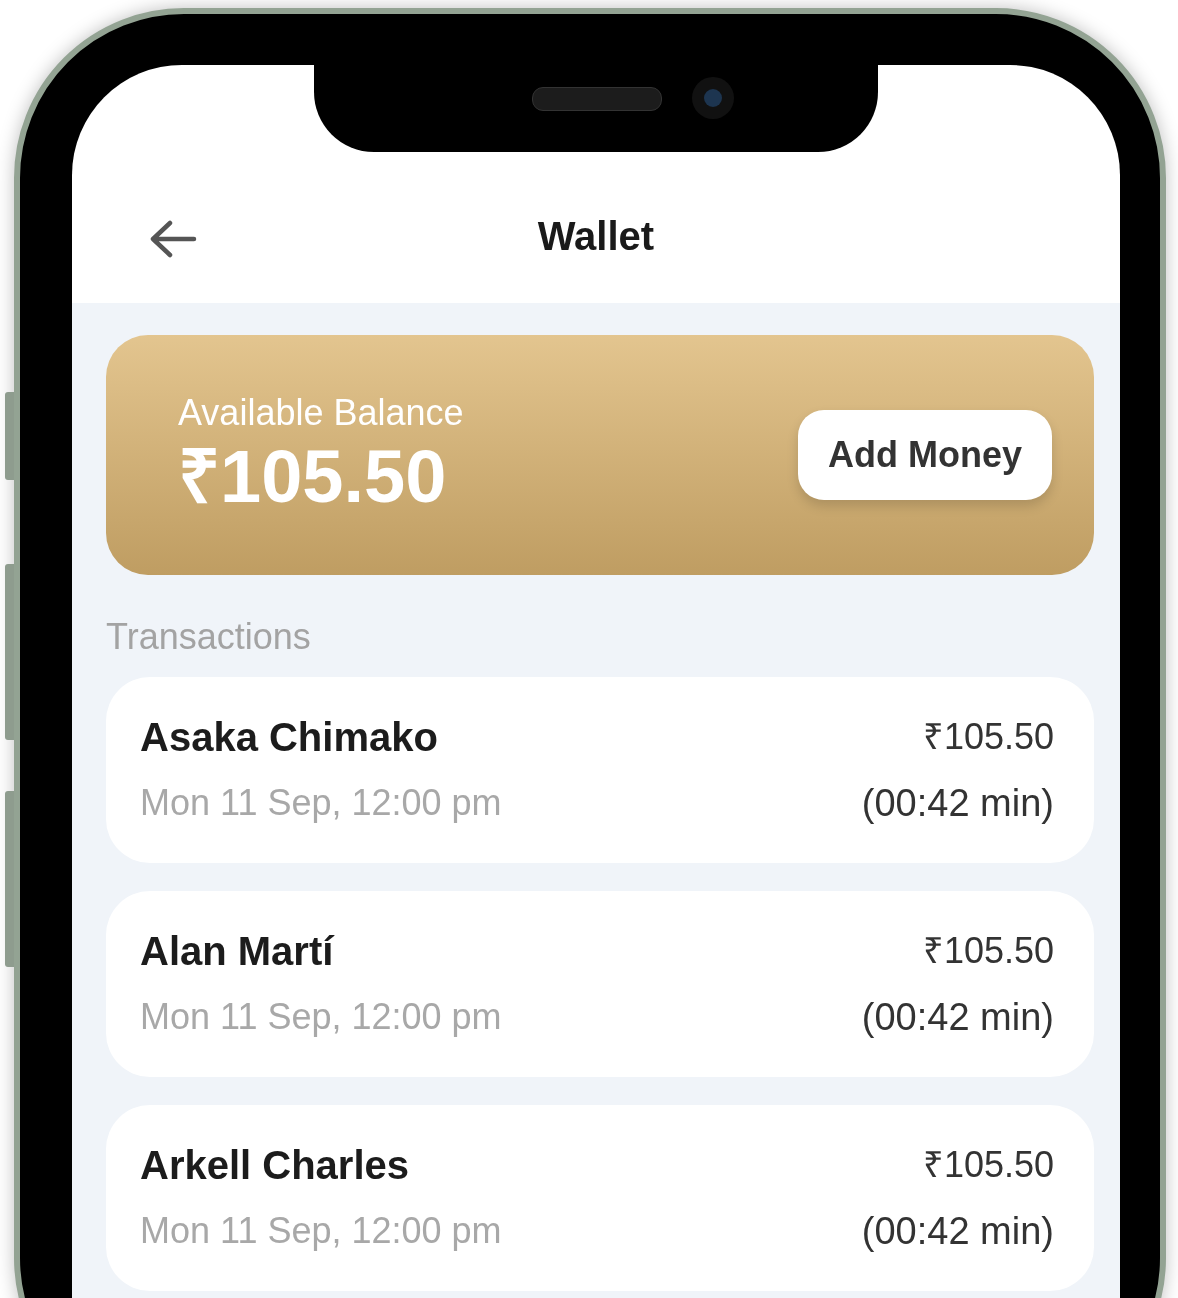 The image size is (1178, 1298). What do you see at coordinates (321, 413) in the screenshot?
I see `balance-label: Available Balance` at bounding box center [321, 413].